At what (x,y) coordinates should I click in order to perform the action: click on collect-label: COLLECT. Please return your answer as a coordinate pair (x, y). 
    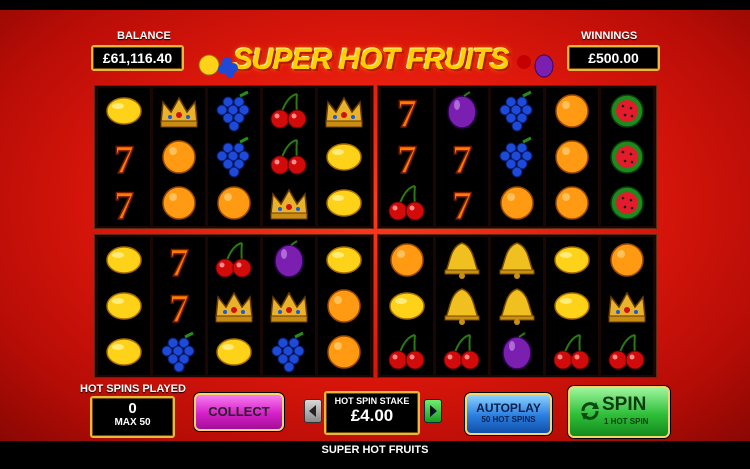
    Looking at the image, I should click on (239, 411).